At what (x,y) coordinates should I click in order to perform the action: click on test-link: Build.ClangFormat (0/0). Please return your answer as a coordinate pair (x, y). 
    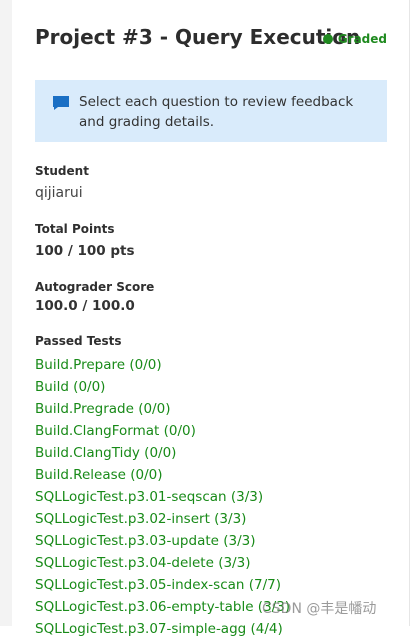
    Looking at the image, I should click on (220, 431).